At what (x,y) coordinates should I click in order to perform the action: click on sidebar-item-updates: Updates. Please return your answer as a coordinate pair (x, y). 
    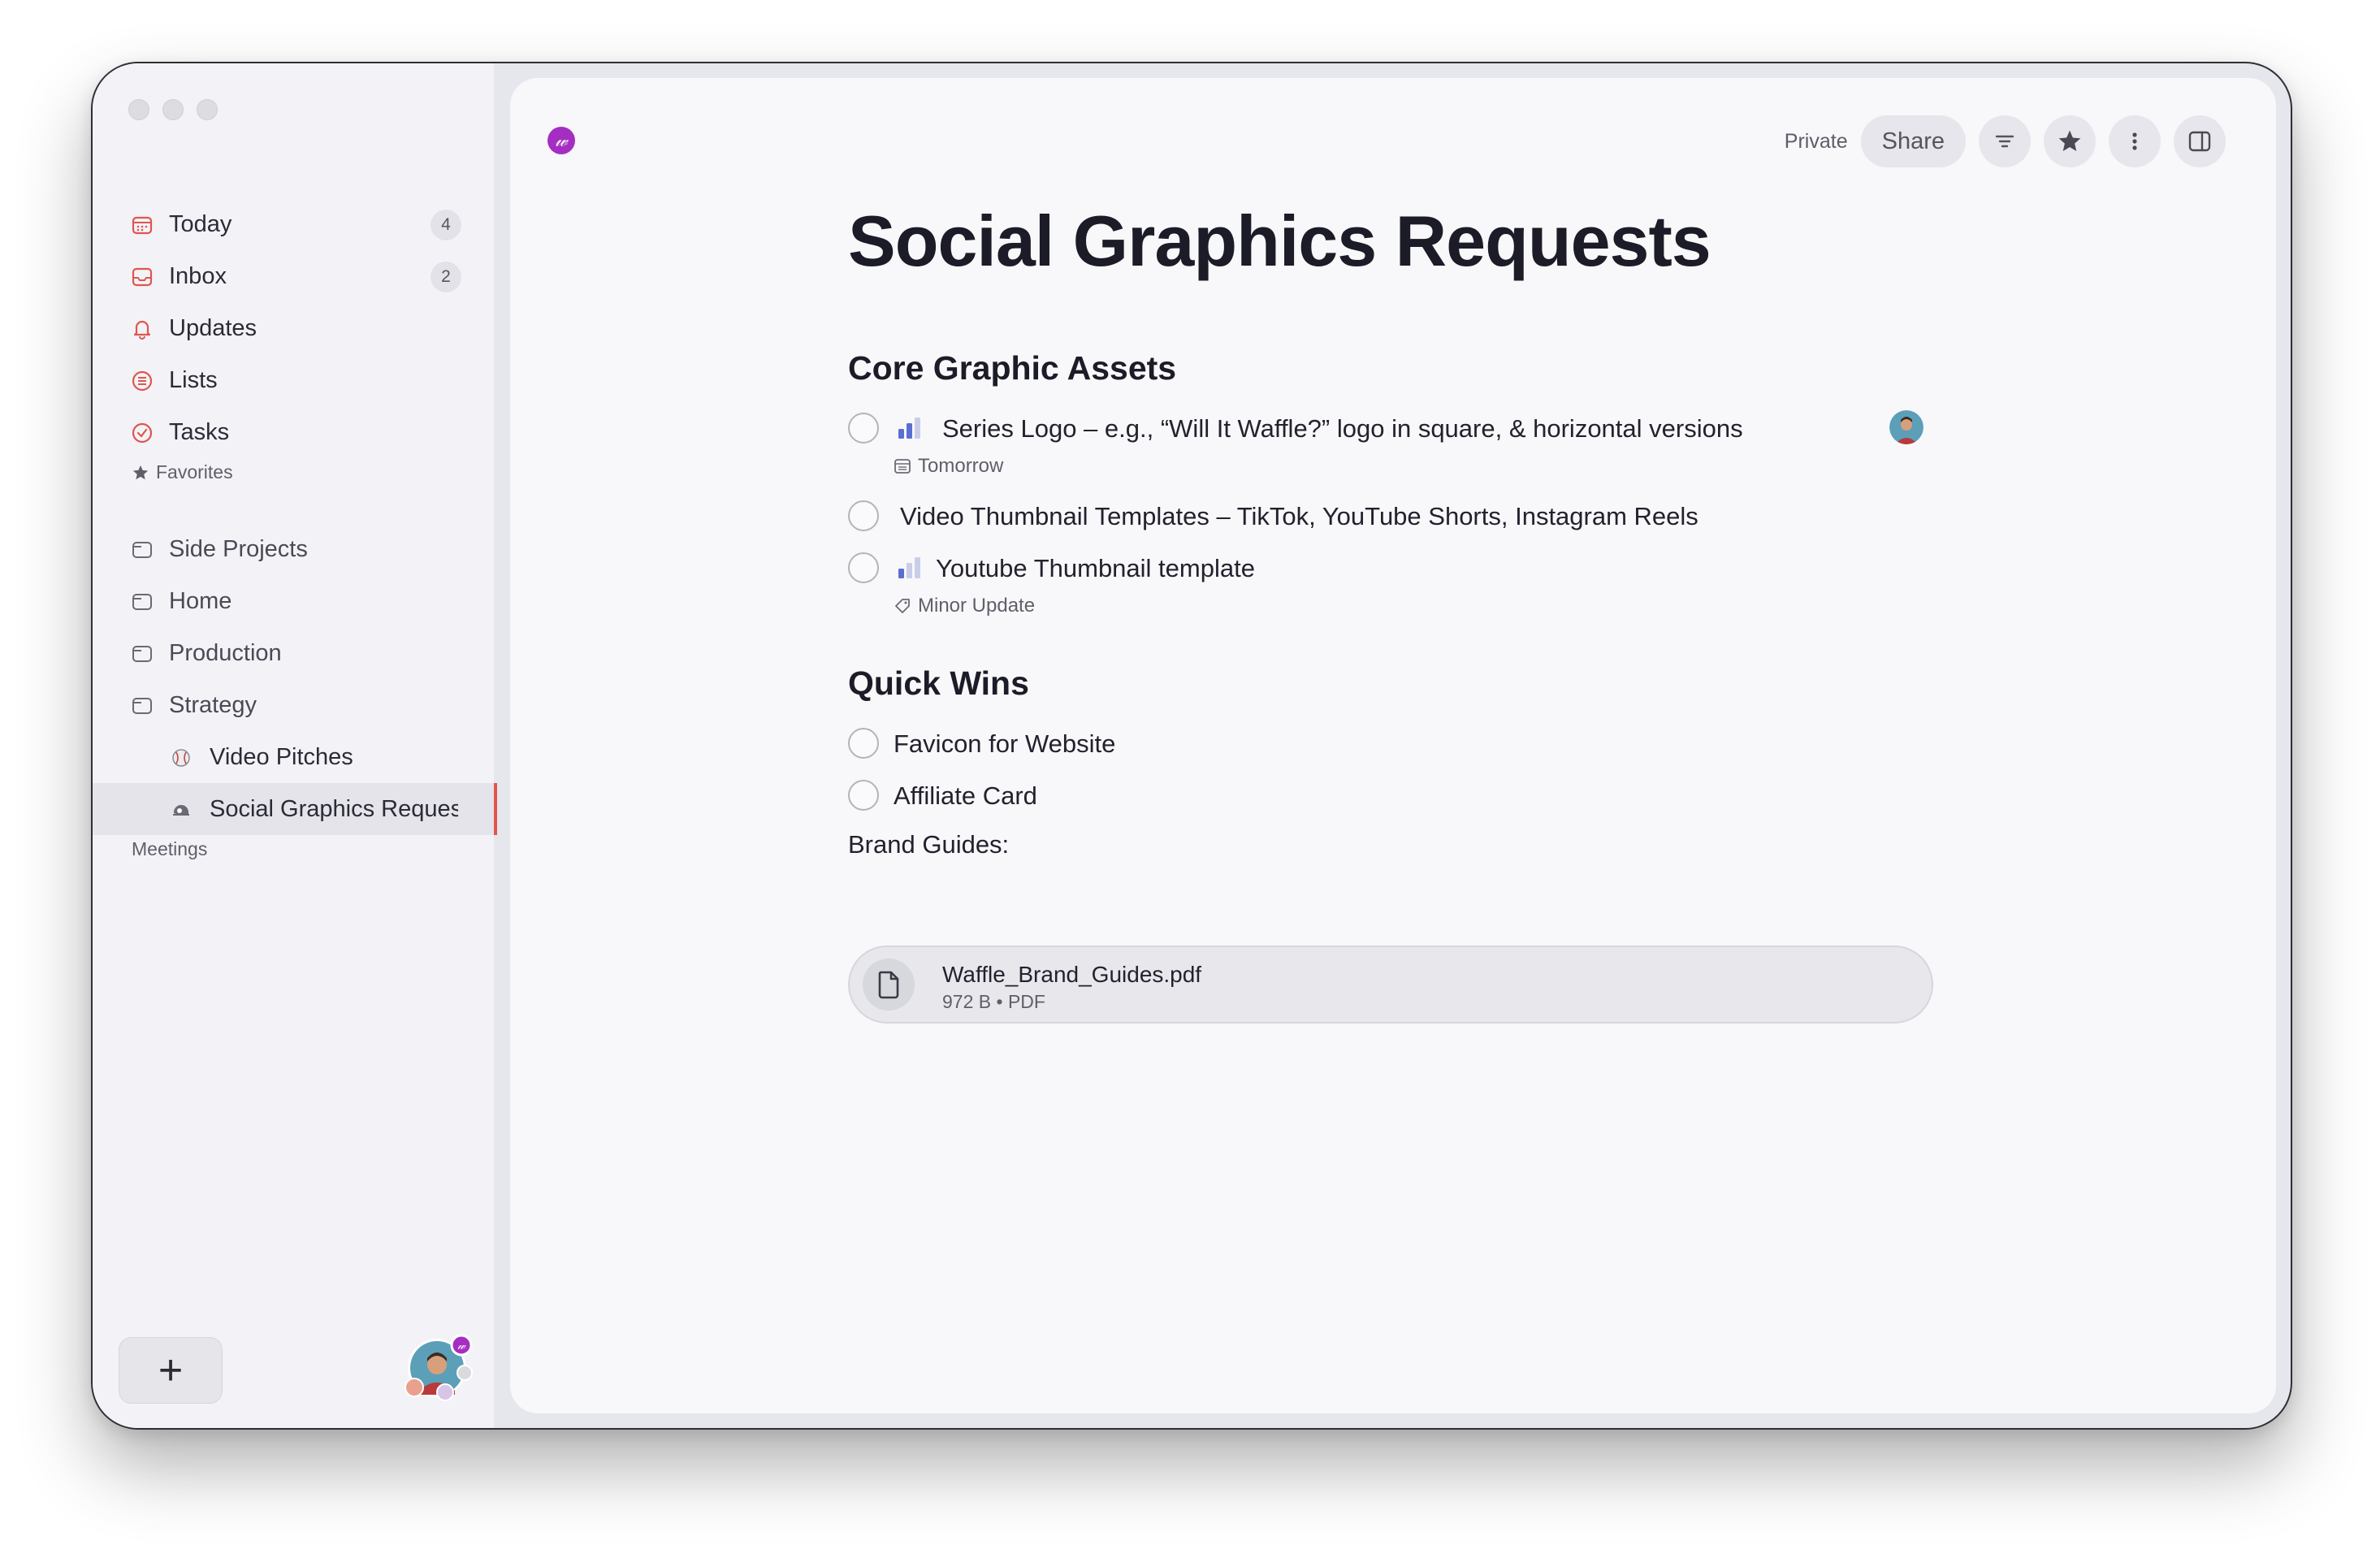
    Looking at the image, I should click on (293, 328).